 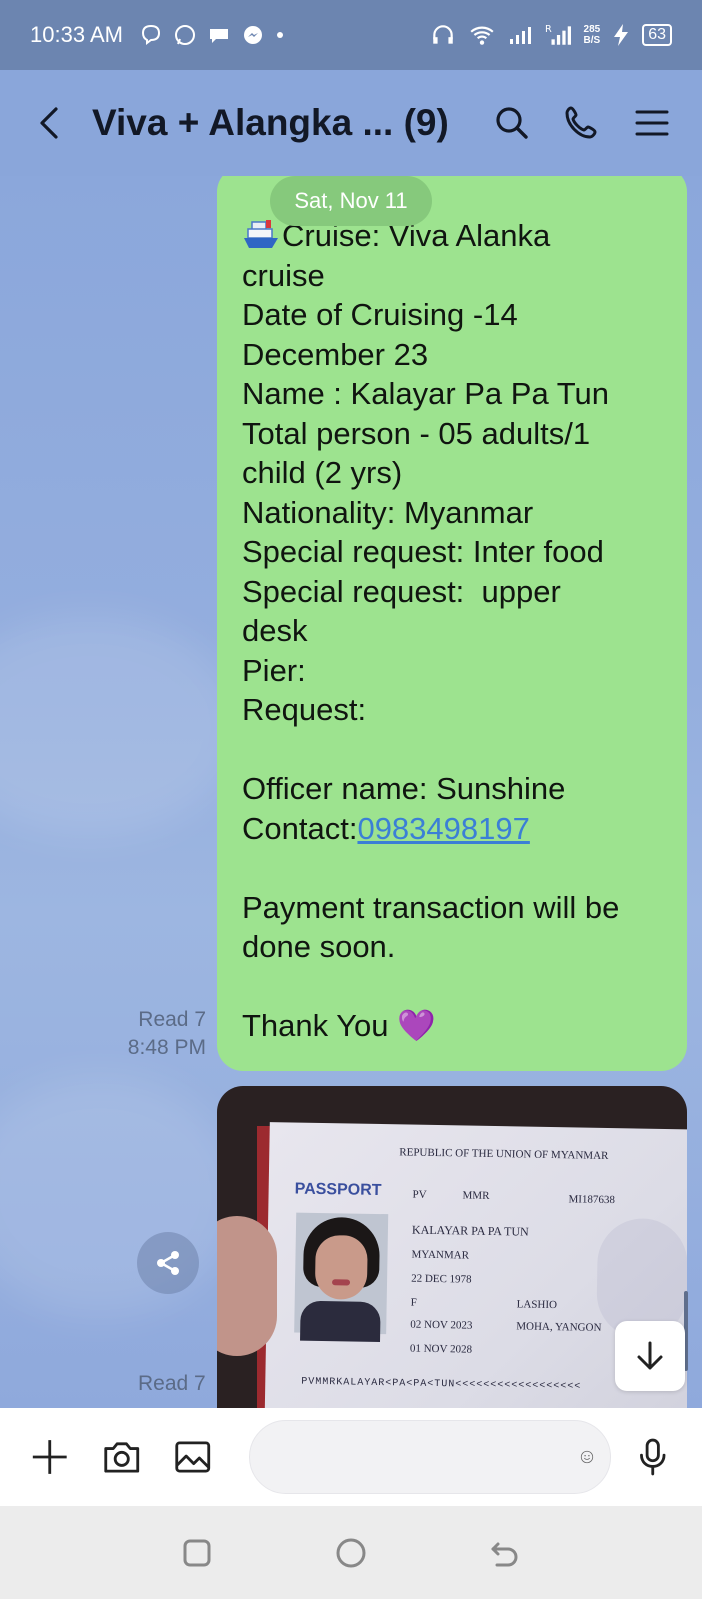 What do you see at coordinates (592, 35) in the screenshot?
I see `net-speed: 285 B/S` at bounding box center [592, 35].